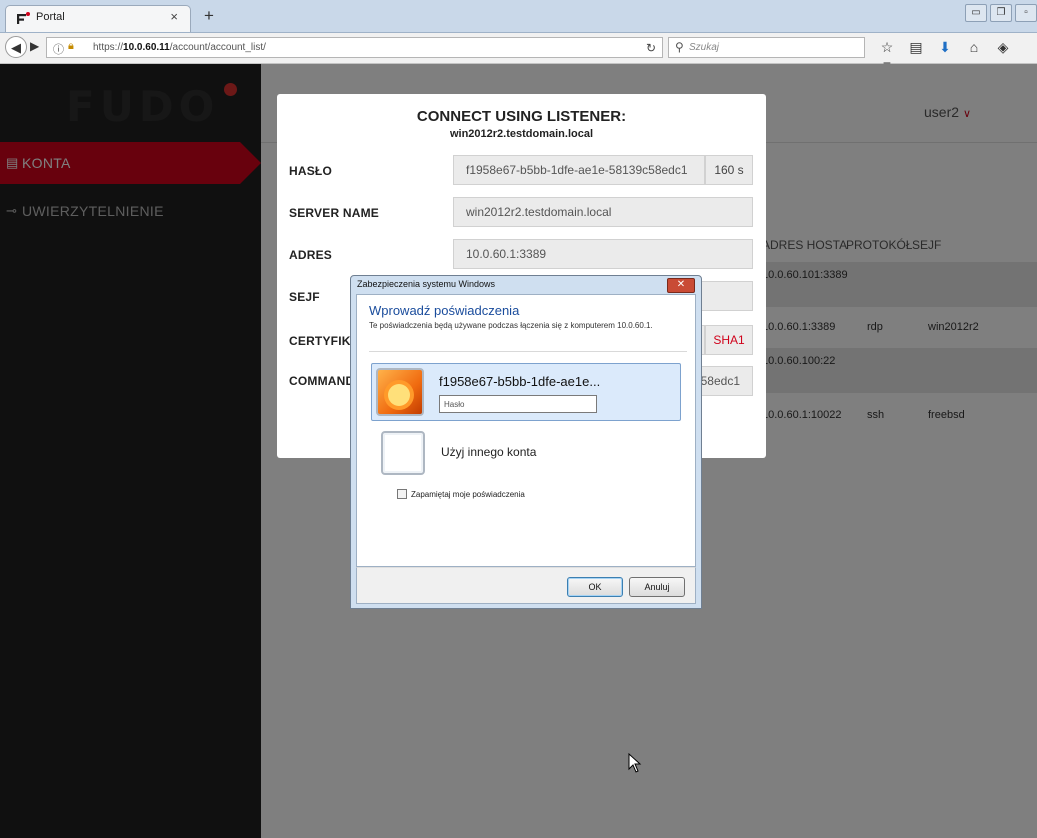 This screenshot has height=838, width=1037. I want to click on restore-icon: ❐, so click(1001, 13).